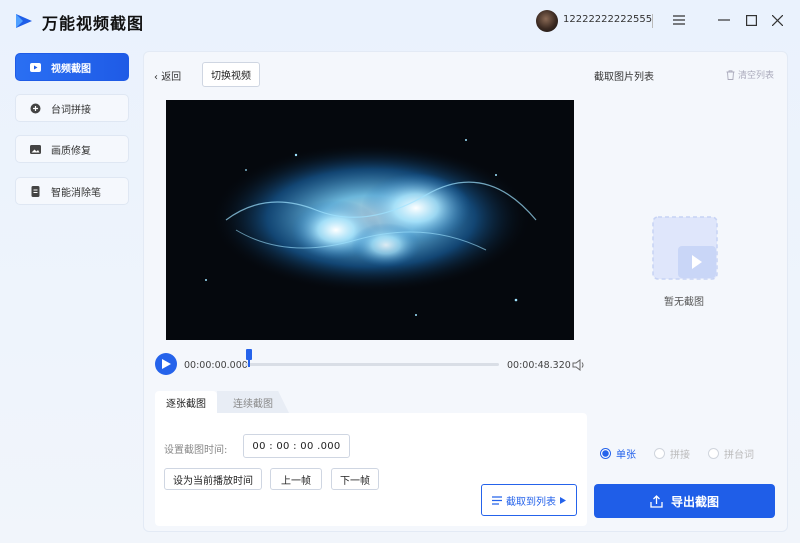  Describe the element at coordinates (626, 455) in the screenshot. I see `radio-label: 单张` at that location.